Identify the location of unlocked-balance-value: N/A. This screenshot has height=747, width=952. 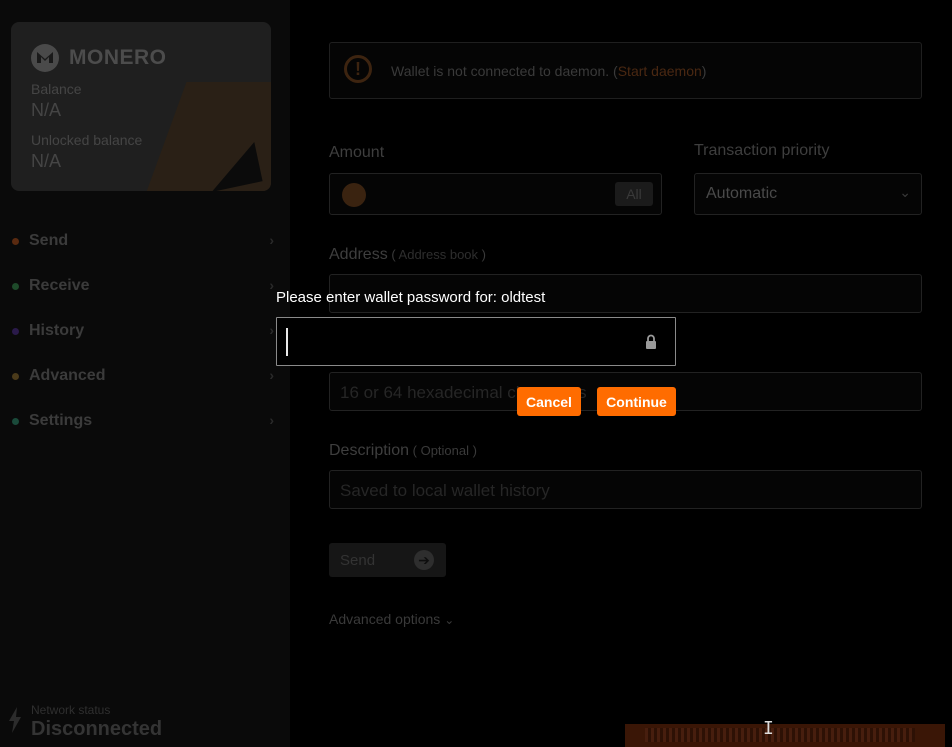
(46, 161).